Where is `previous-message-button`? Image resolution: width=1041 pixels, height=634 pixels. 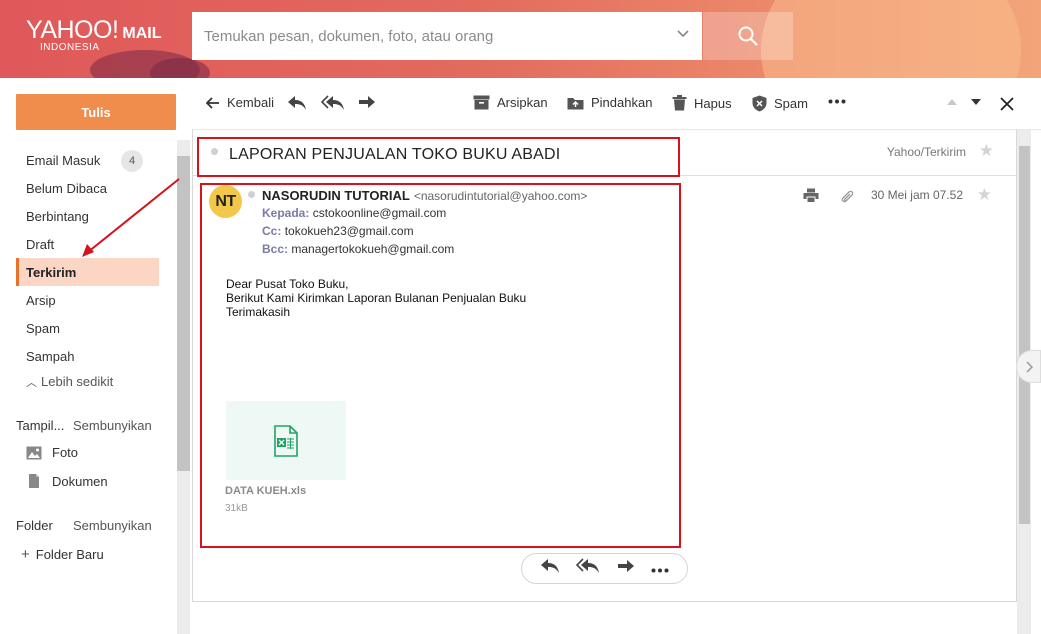 previous-message-button is located at coordinates (952, 102).